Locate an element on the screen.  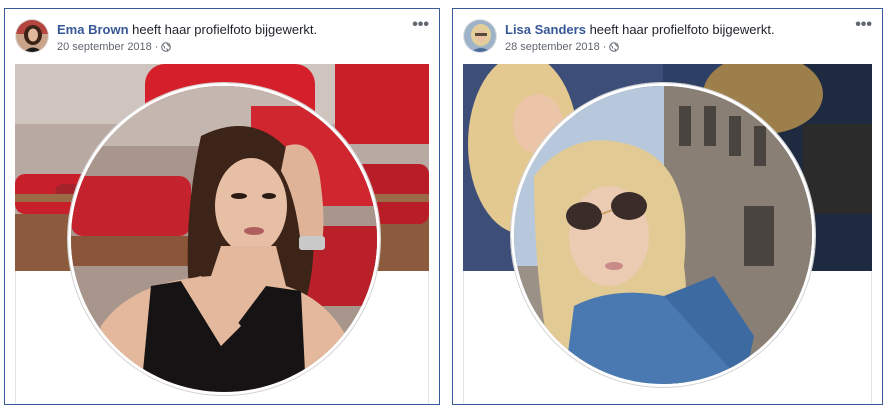
author-name-link: Ema Brown is located at coordinates (93, 29).